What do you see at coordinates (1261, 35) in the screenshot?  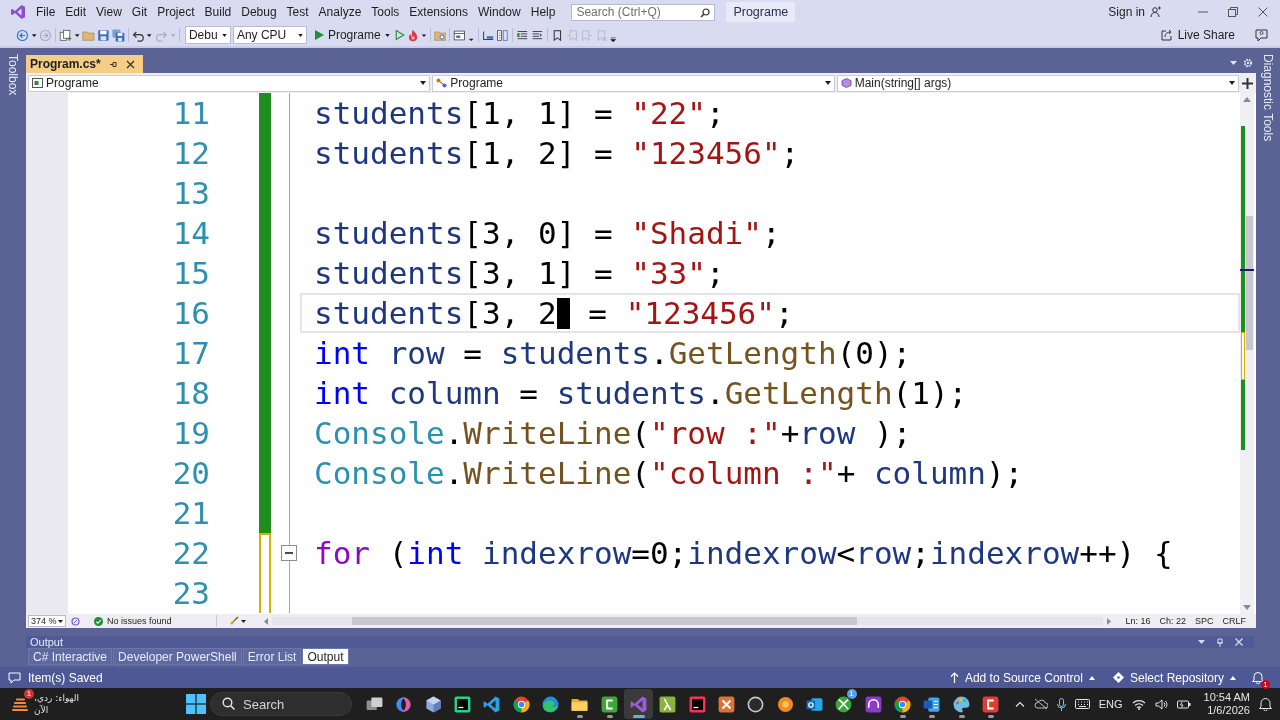 I see `feedback-icon` at bounding box center [1261, 35].